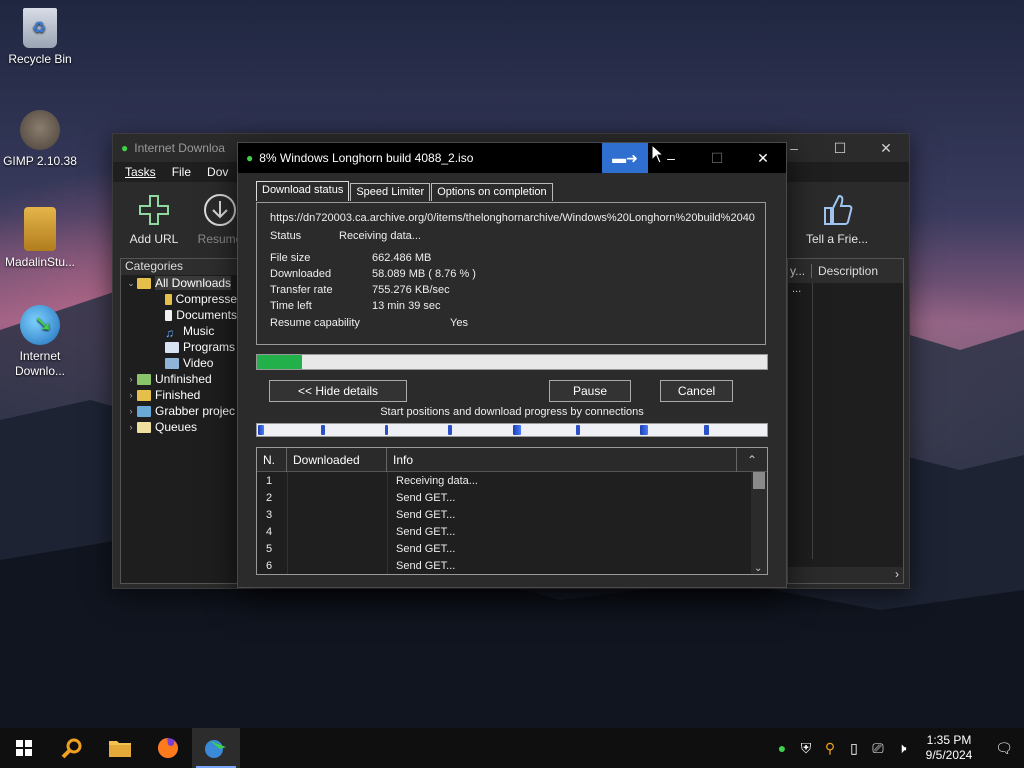 The height and width of the screenshot is (768, 1024). I want to click on taskbar-idm, so click(216, 748).